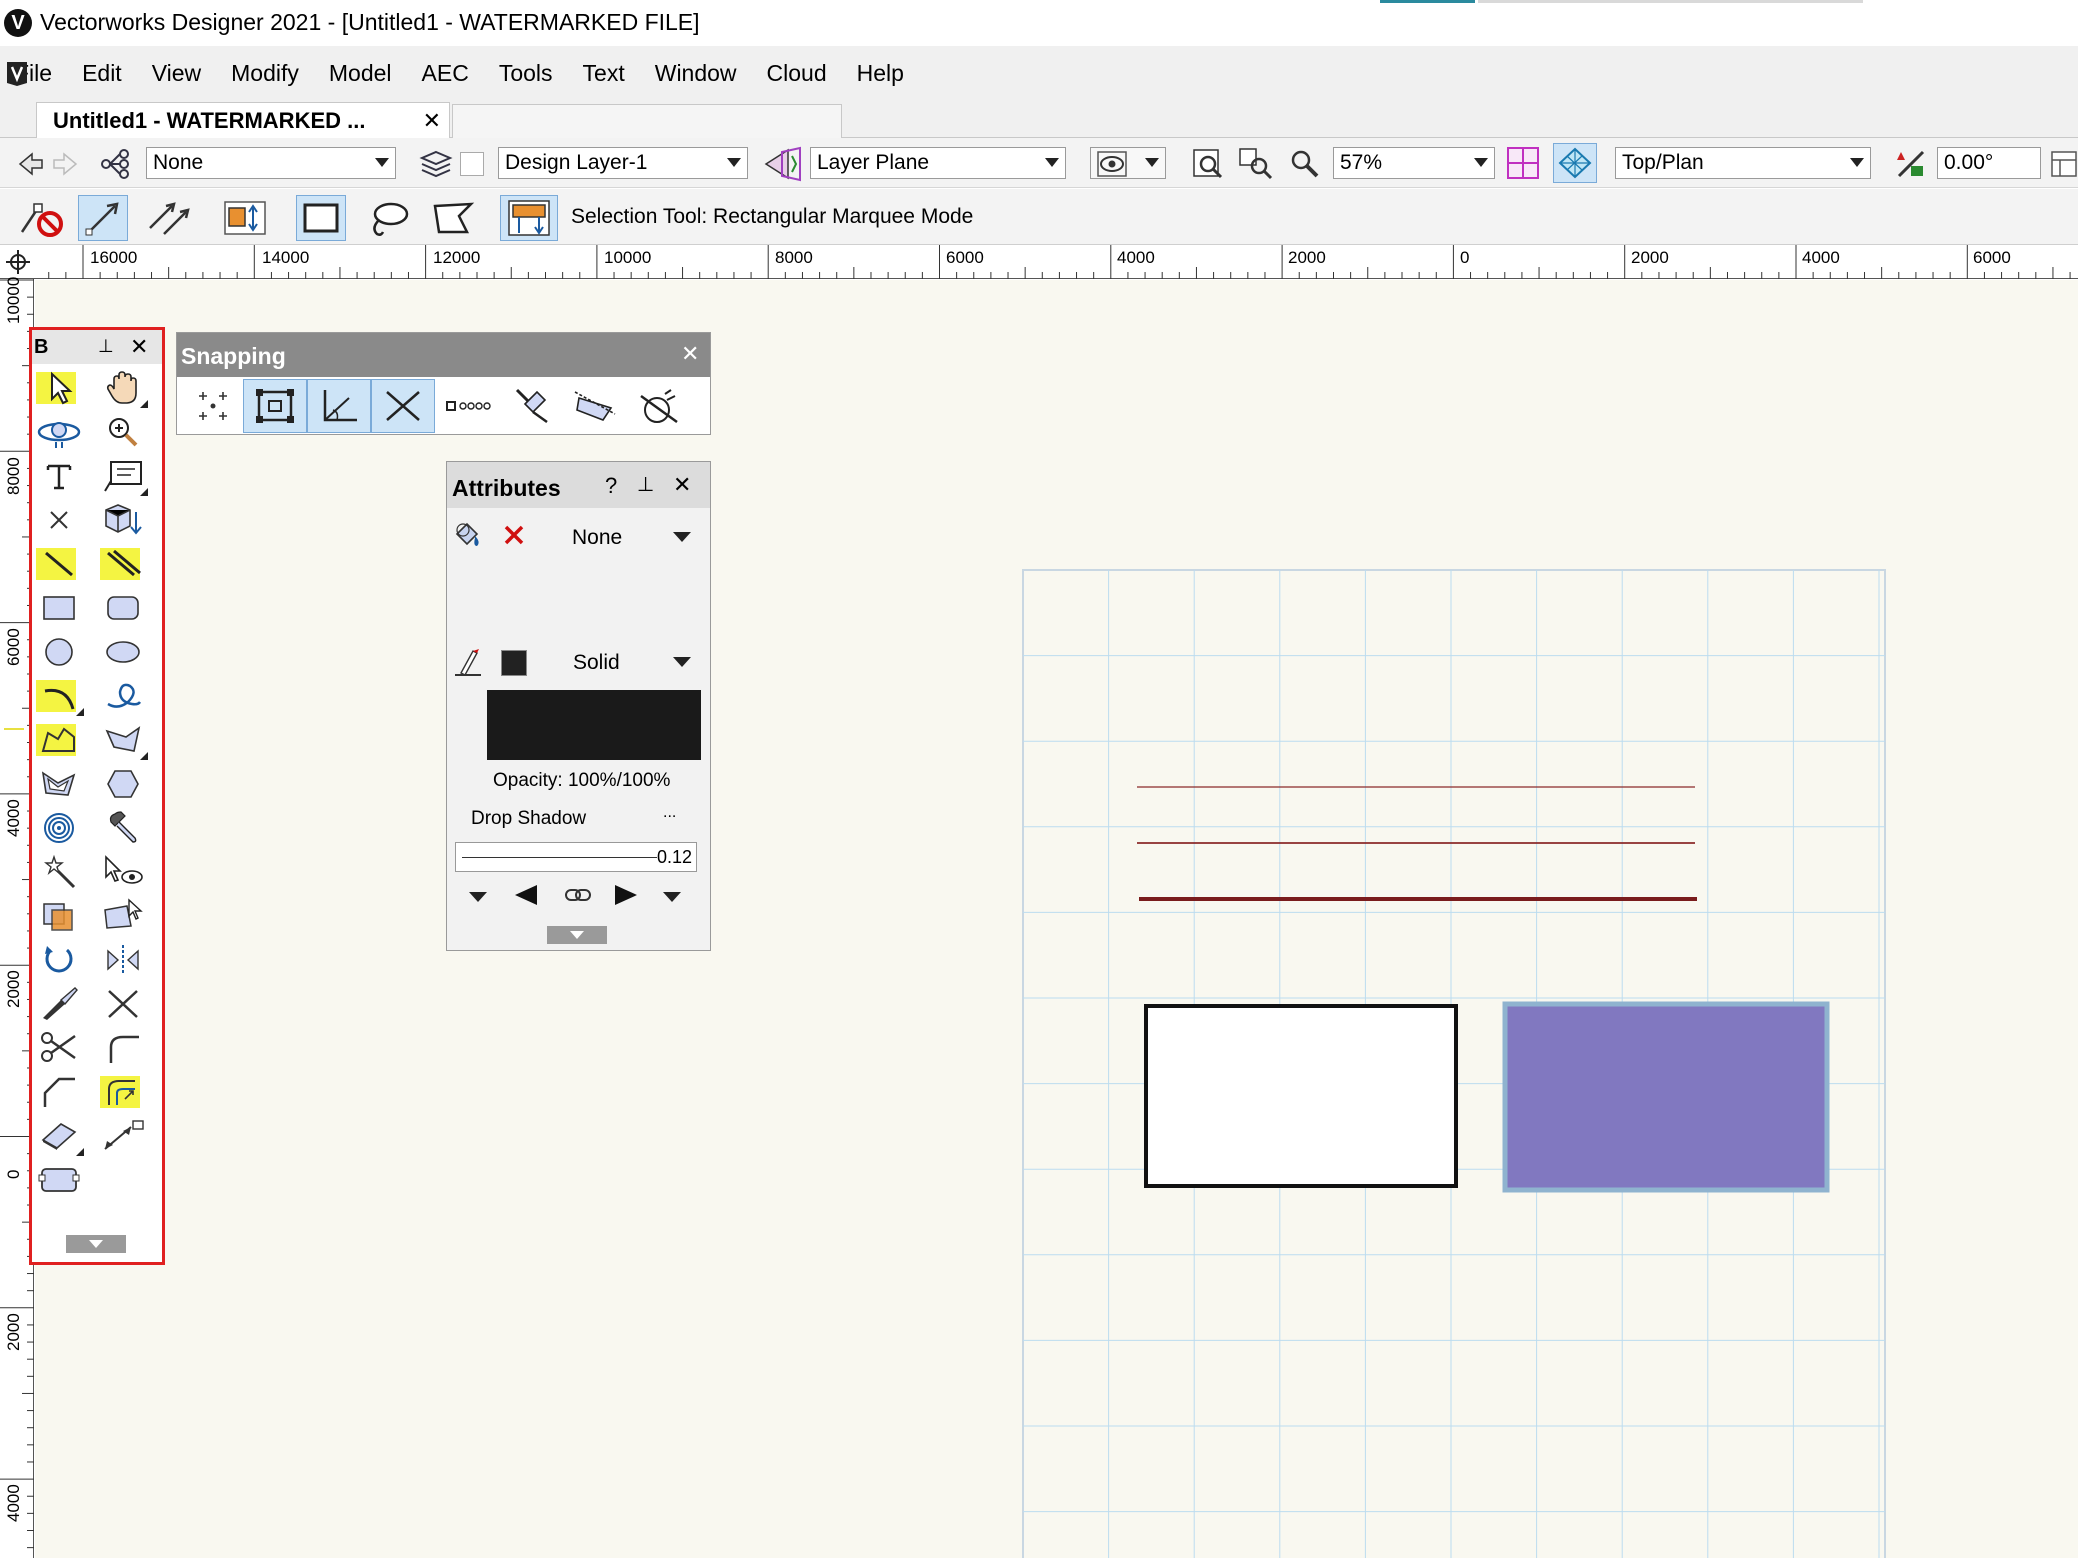  What do you see at coordinates (271, 163) in the screenshot?
I see `class-dropdown: None` at bounding box center [271, 163].